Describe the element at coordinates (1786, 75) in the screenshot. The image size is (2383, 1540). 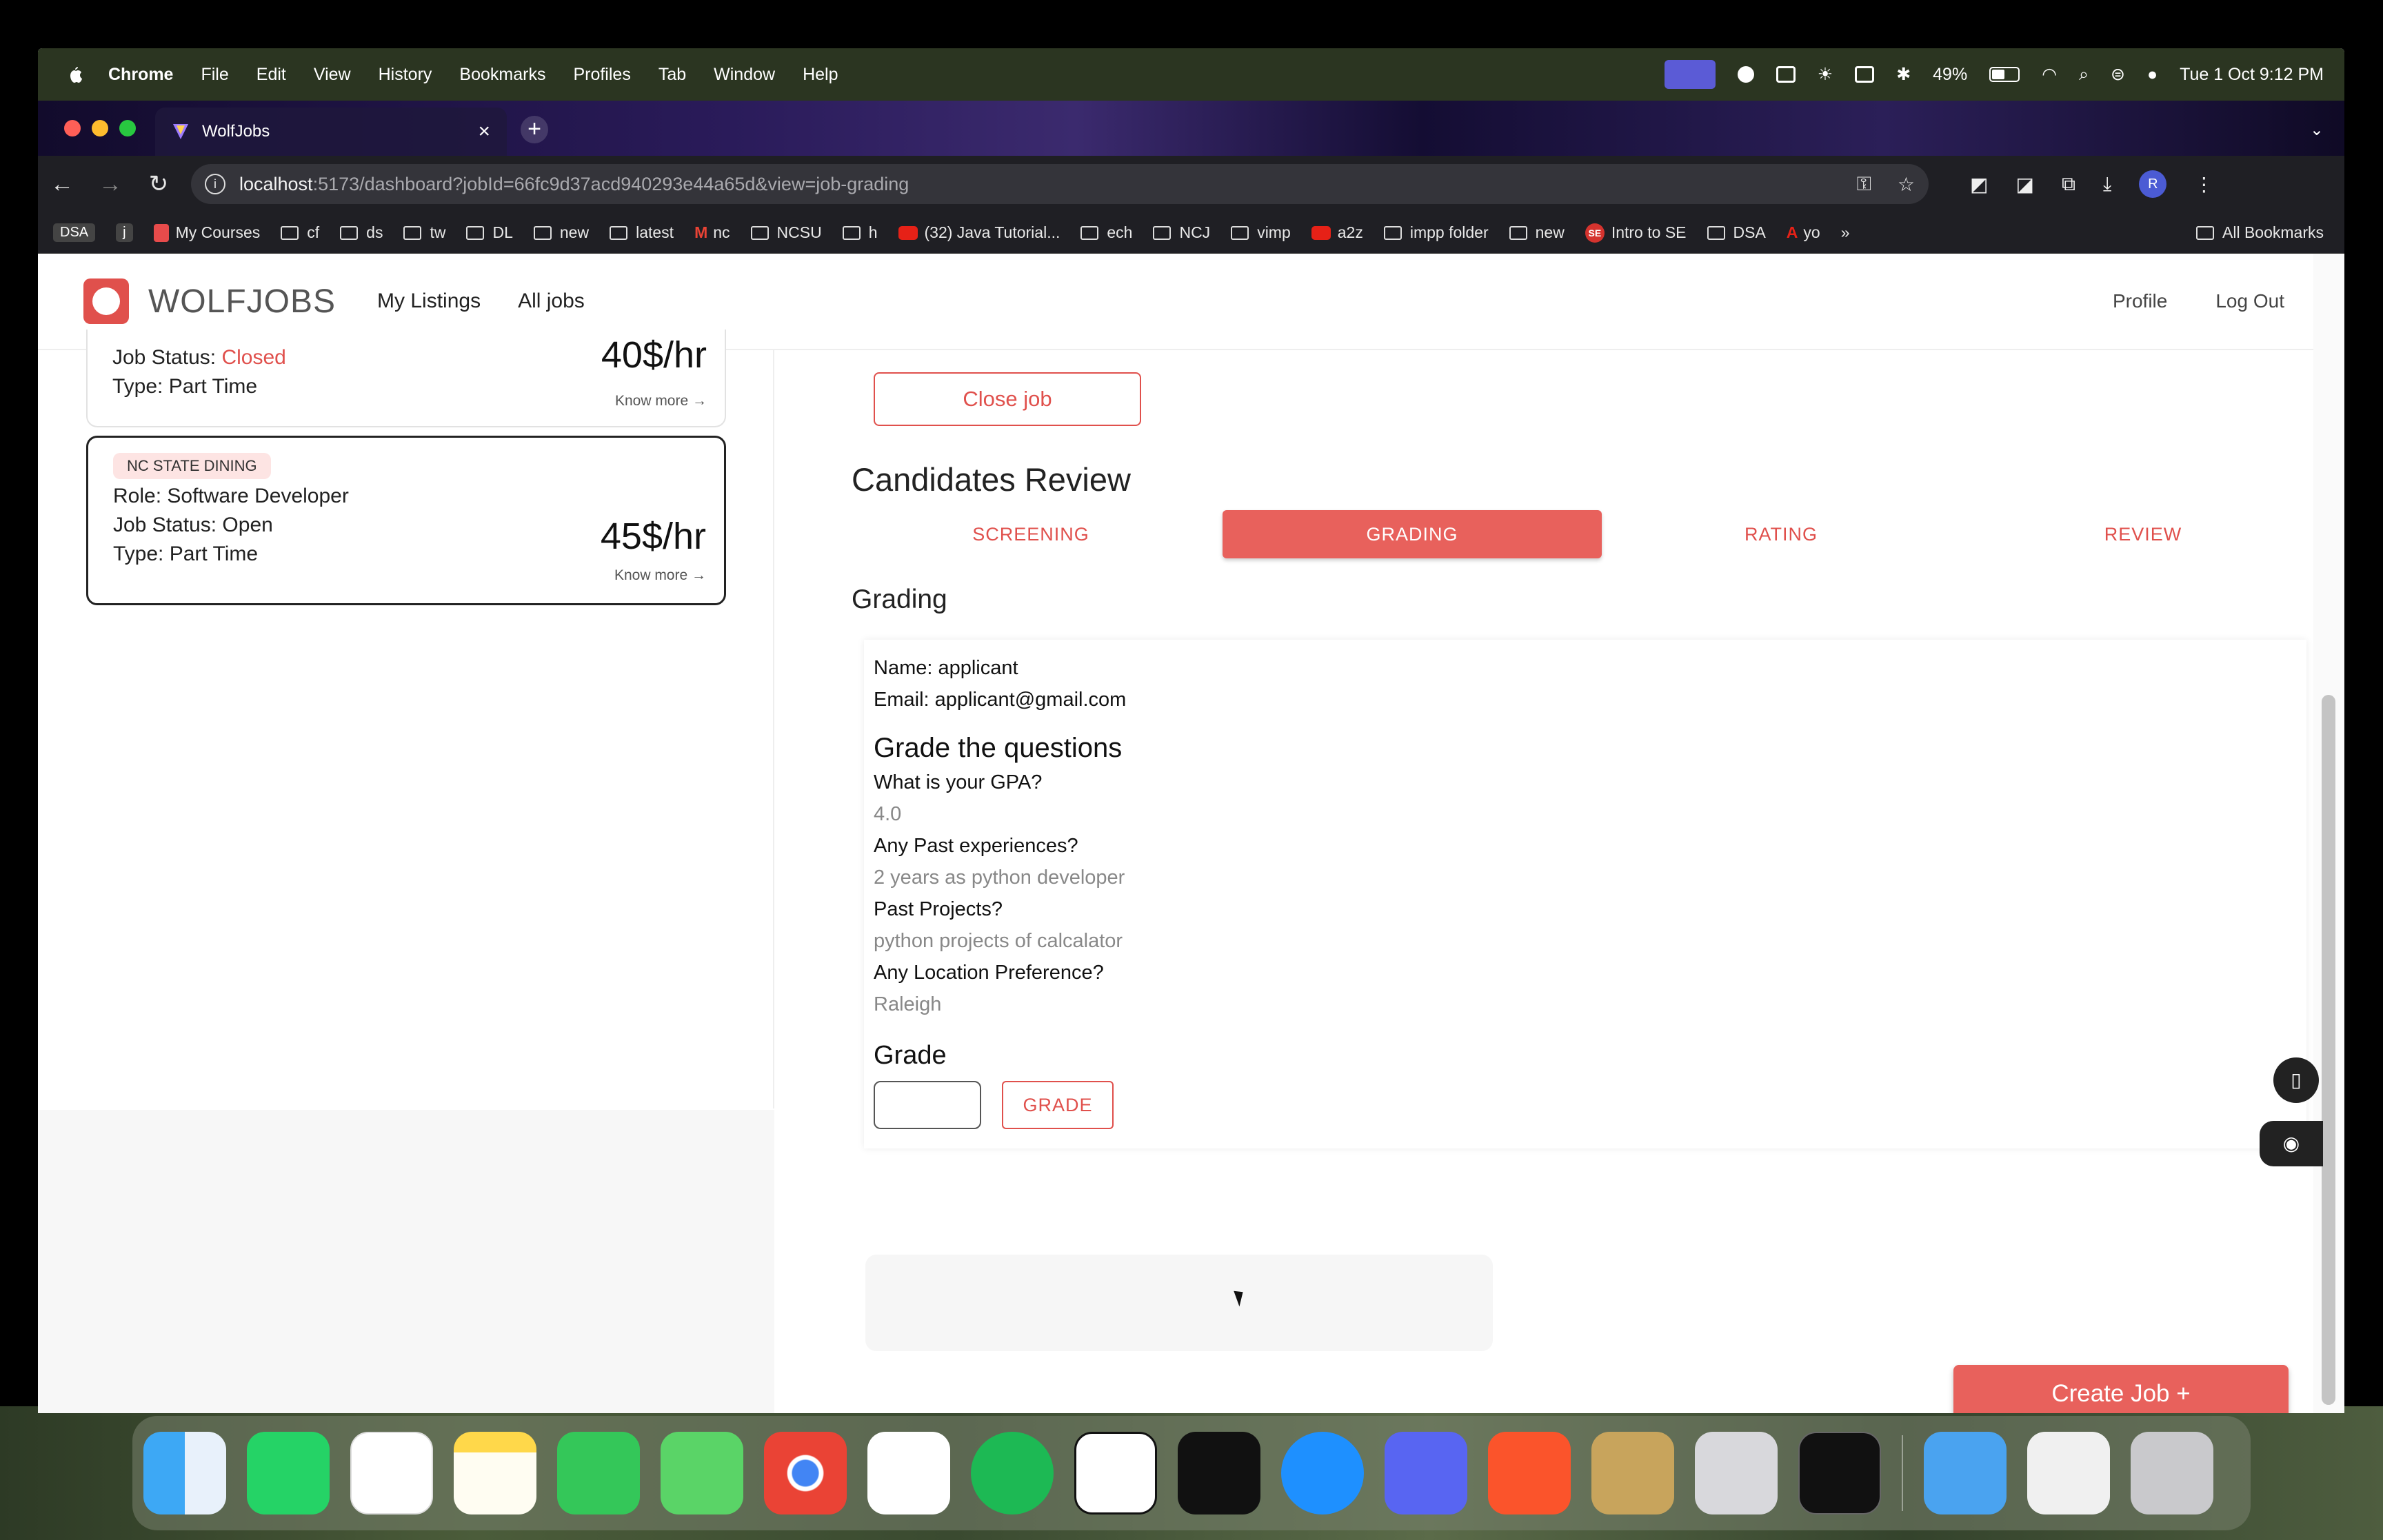
I see `keyboard-icon` at that location.